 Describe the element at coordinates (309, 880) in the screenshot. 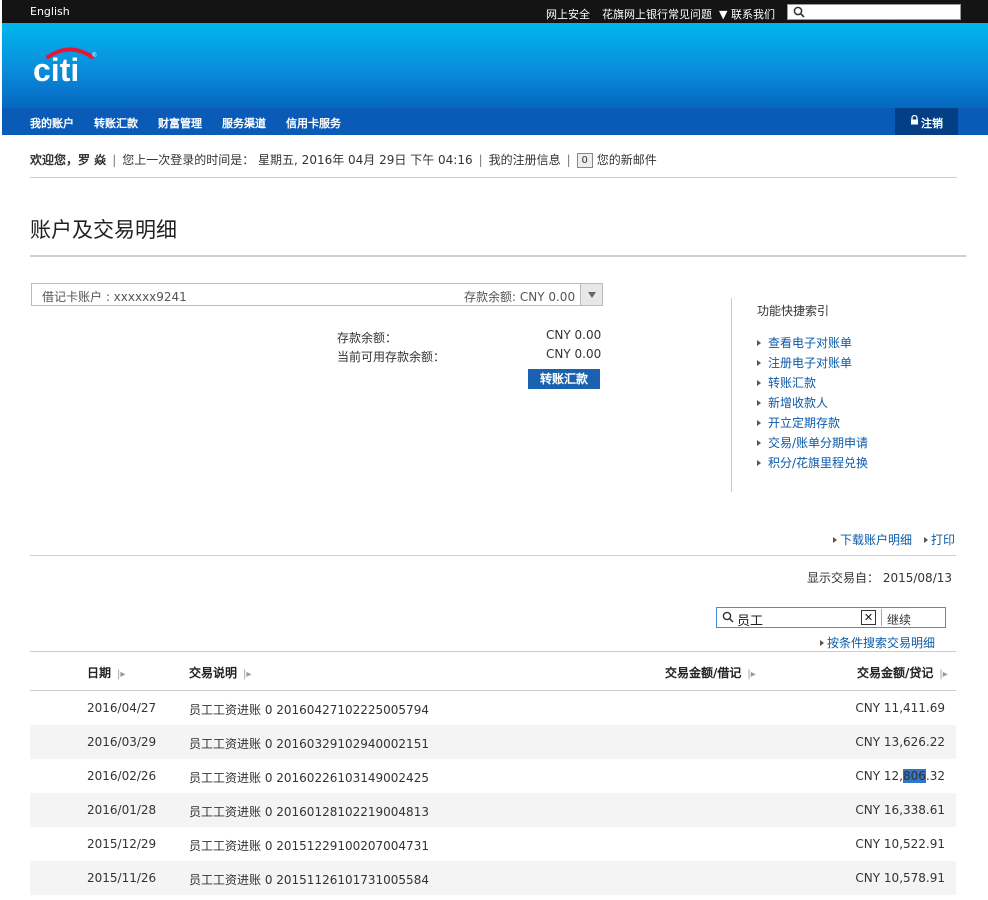

I see `row-description: 员工工资进账 0 20151126101731005584` at that location.